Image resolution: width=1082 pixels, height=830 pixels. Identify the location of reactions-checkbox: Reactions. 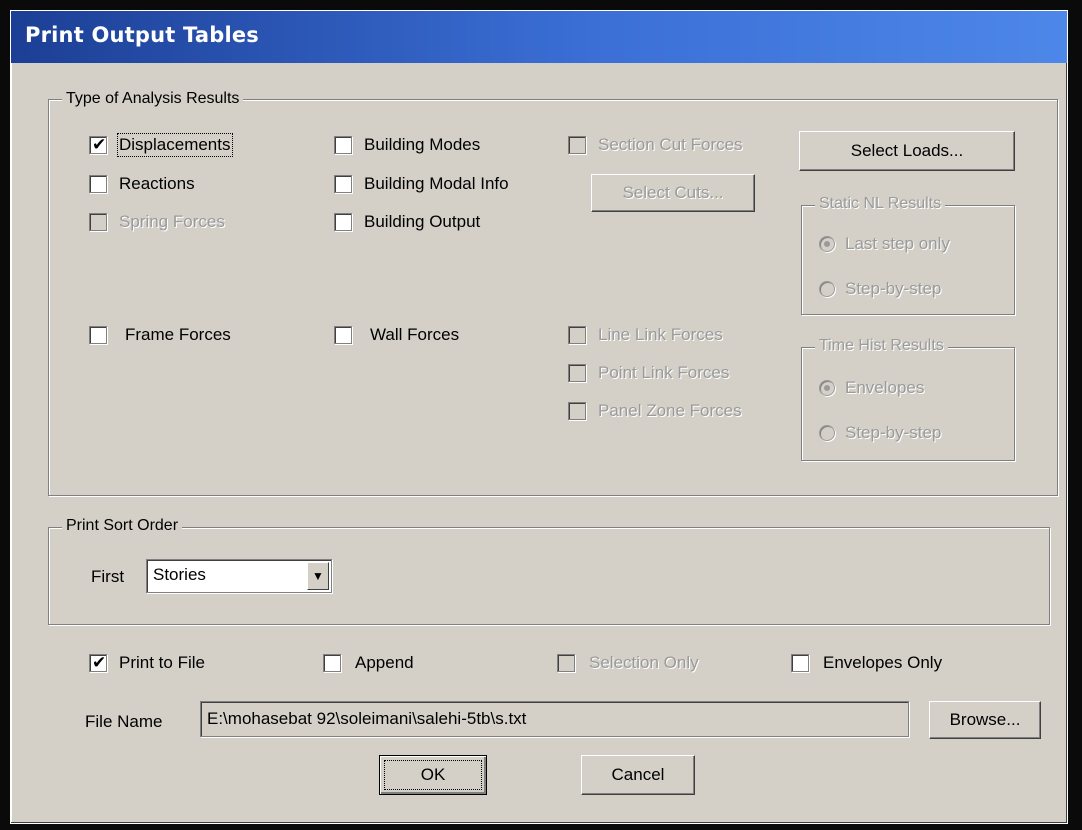
(142, 184).